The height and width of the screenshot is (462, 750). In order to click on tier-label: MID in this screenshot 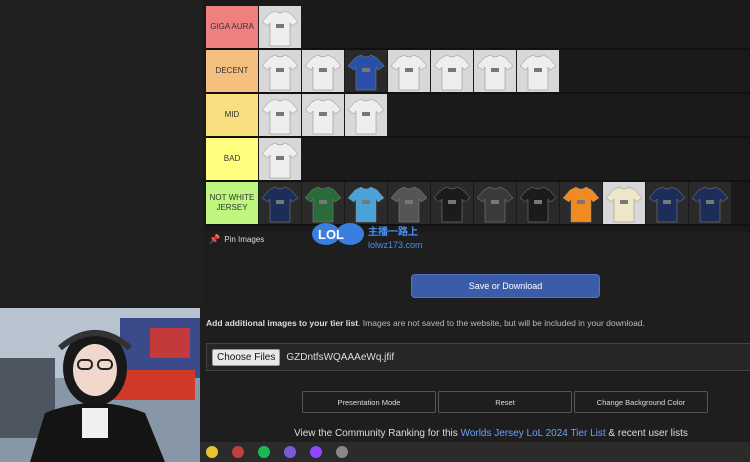, I will do `click(232, 115)`.